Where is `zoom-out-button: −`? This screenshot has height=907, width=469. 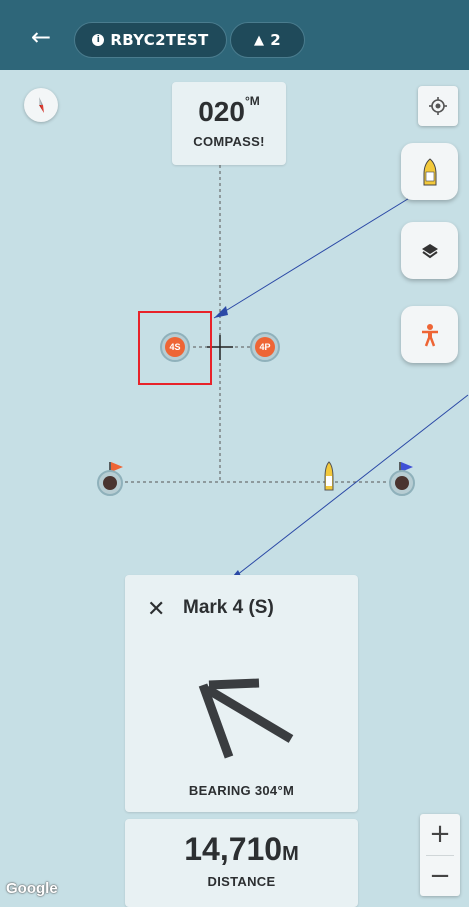 zoom-out-button: − is located at coordinates (440, 876).